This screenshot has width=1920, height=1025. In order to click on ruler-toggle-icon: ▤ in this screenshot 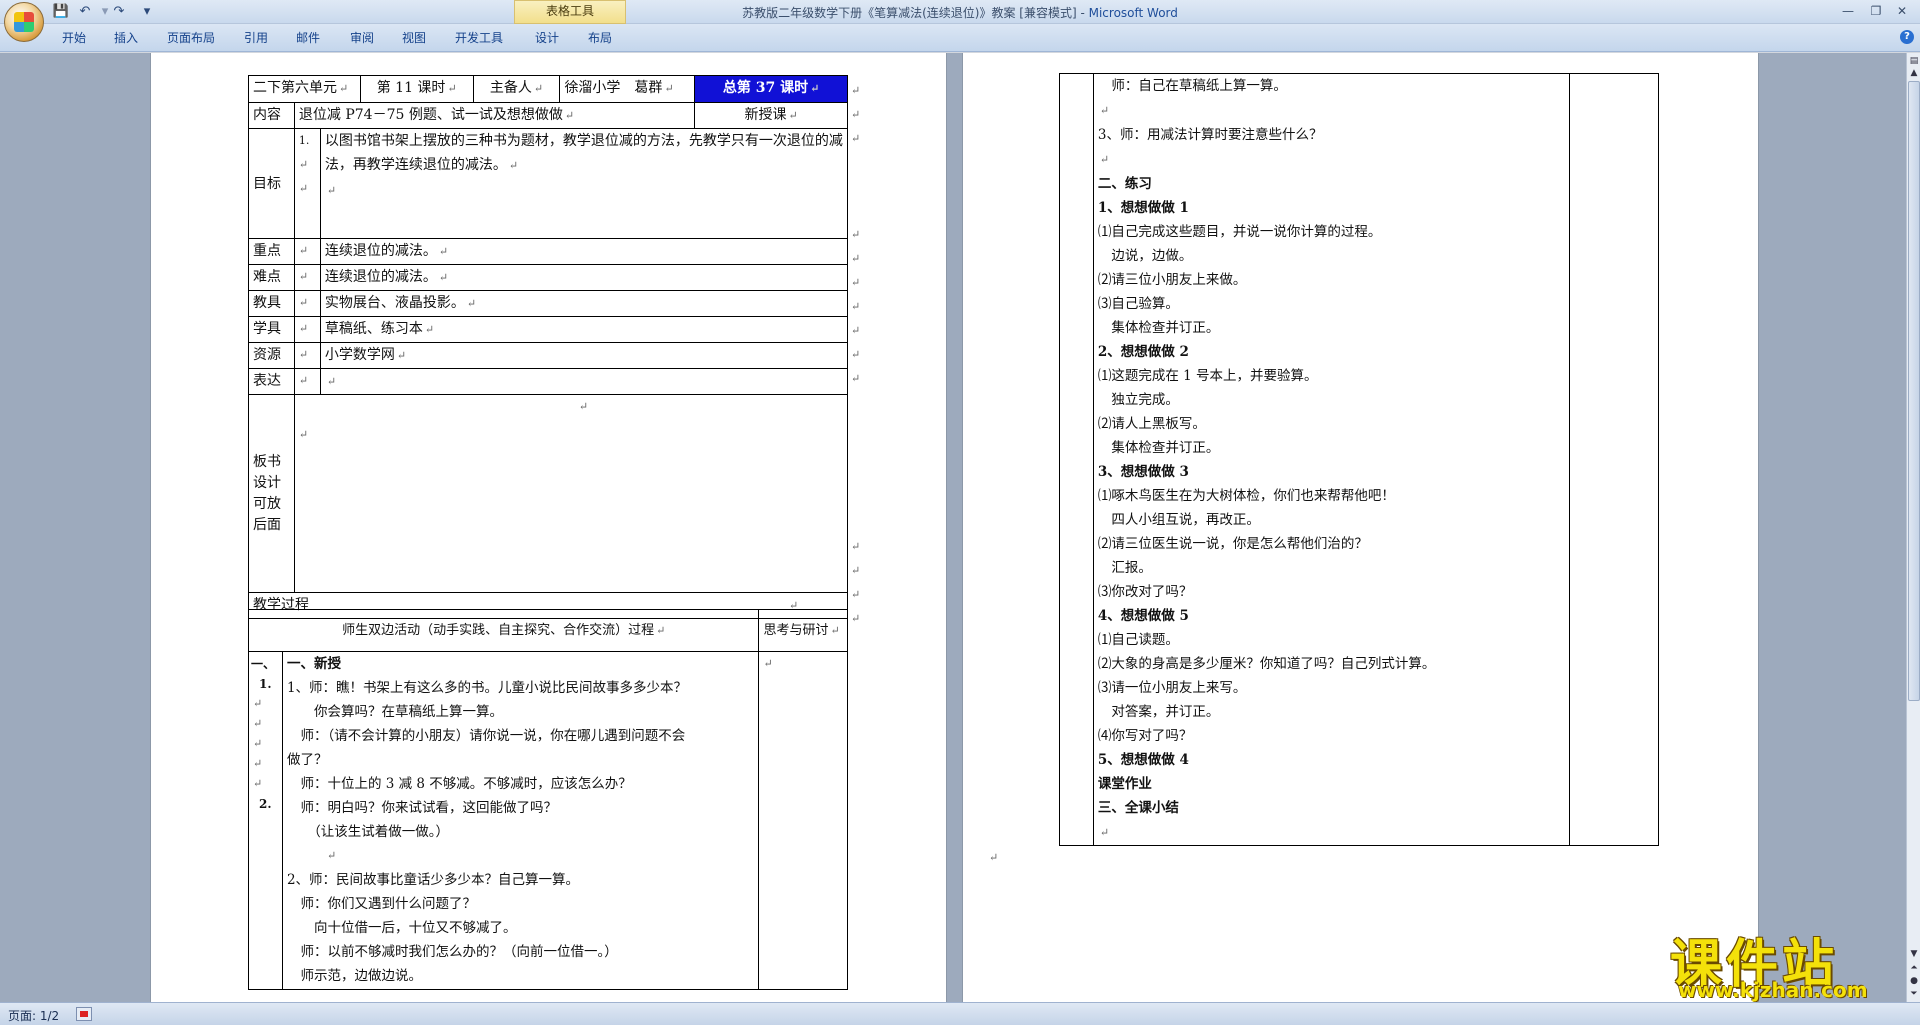, I will do `click(1914, 61)`.